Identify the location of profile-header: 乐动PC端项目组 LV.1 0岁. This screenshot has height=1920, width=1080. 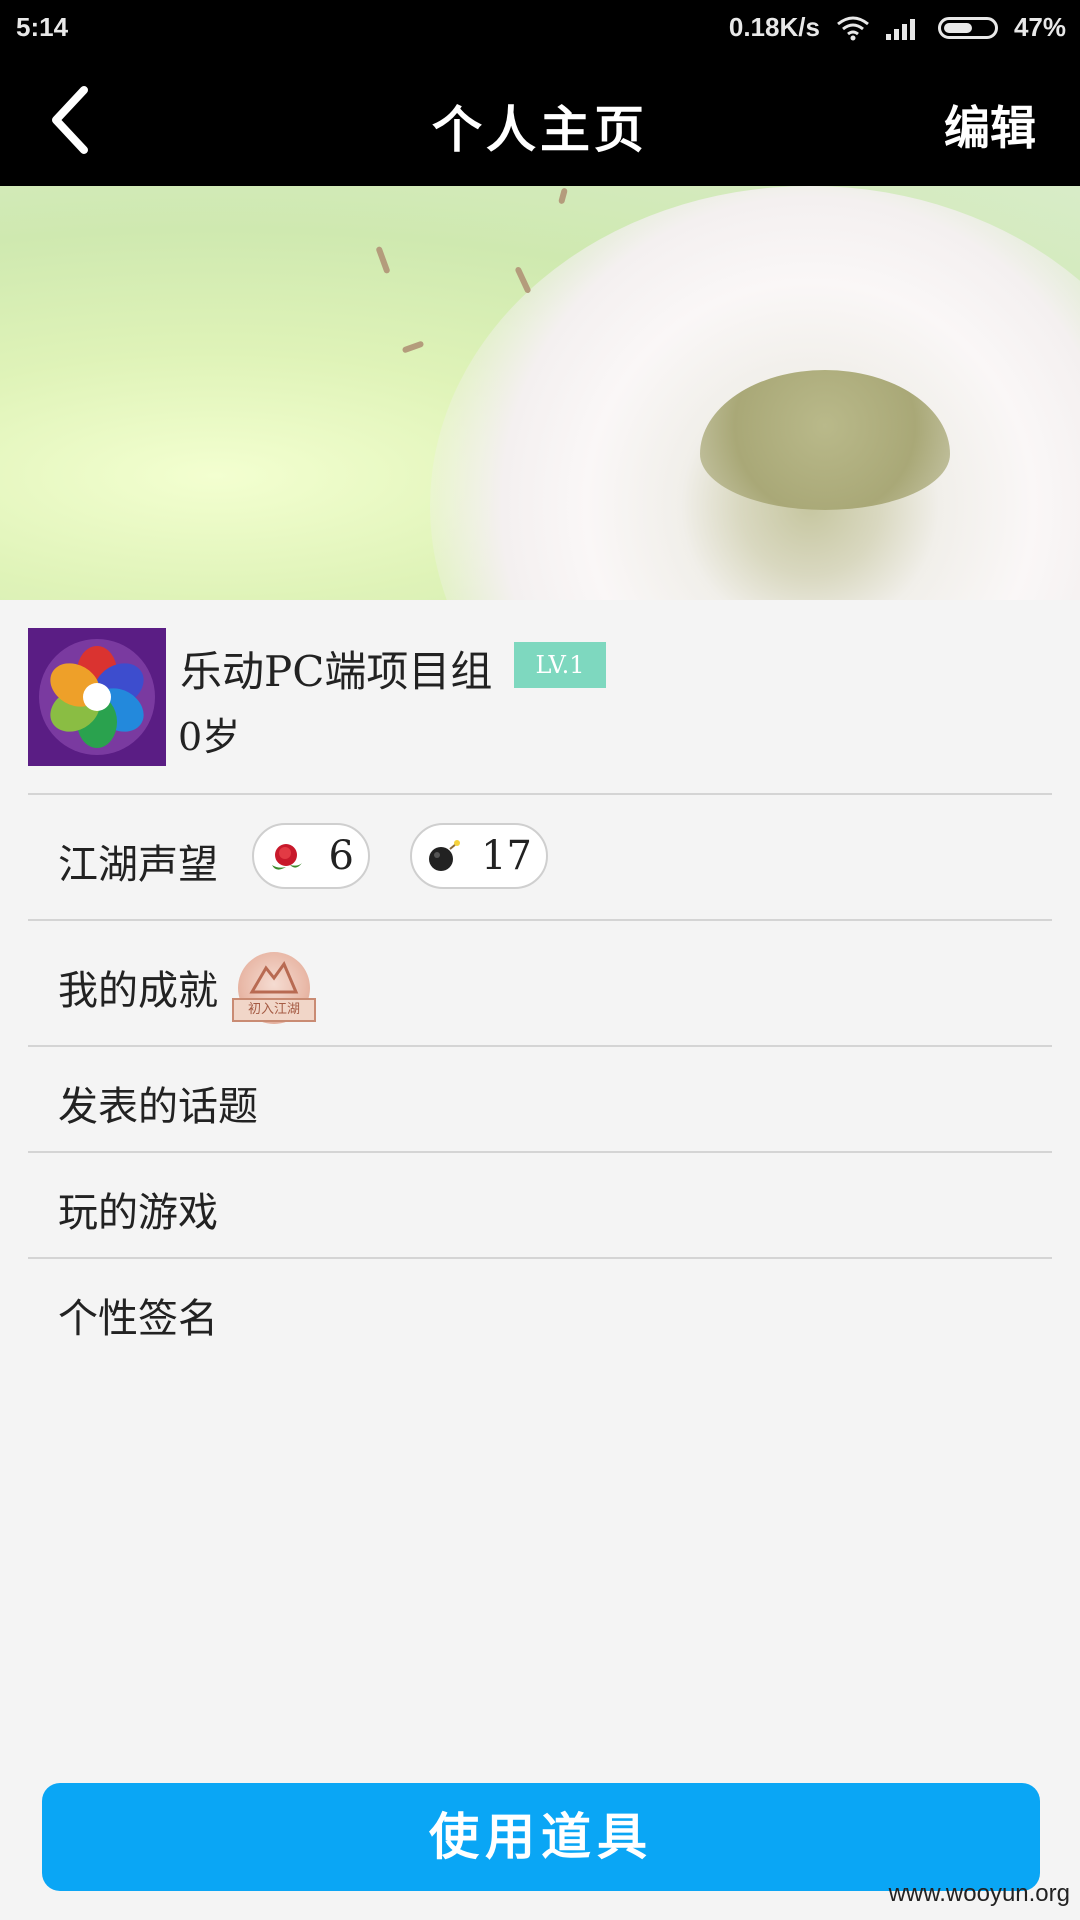
(540, 697).